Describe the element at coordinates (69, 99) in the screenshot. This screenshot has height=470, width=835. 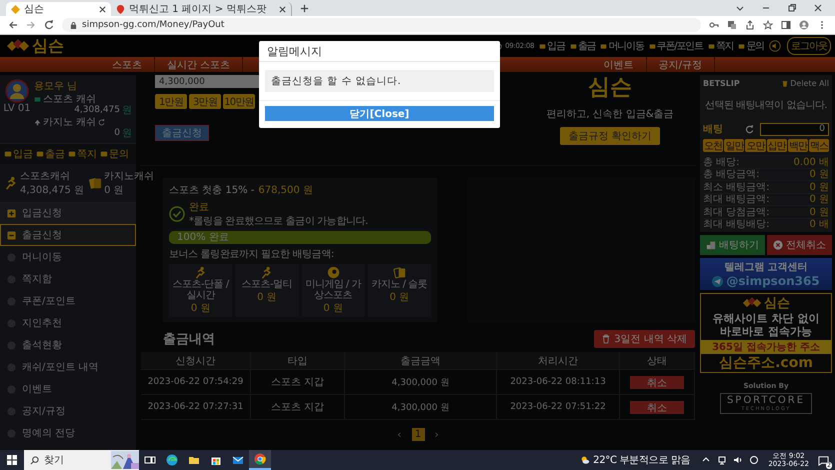
I see `wallet-label: 스포츠 캐쉬` at that location.